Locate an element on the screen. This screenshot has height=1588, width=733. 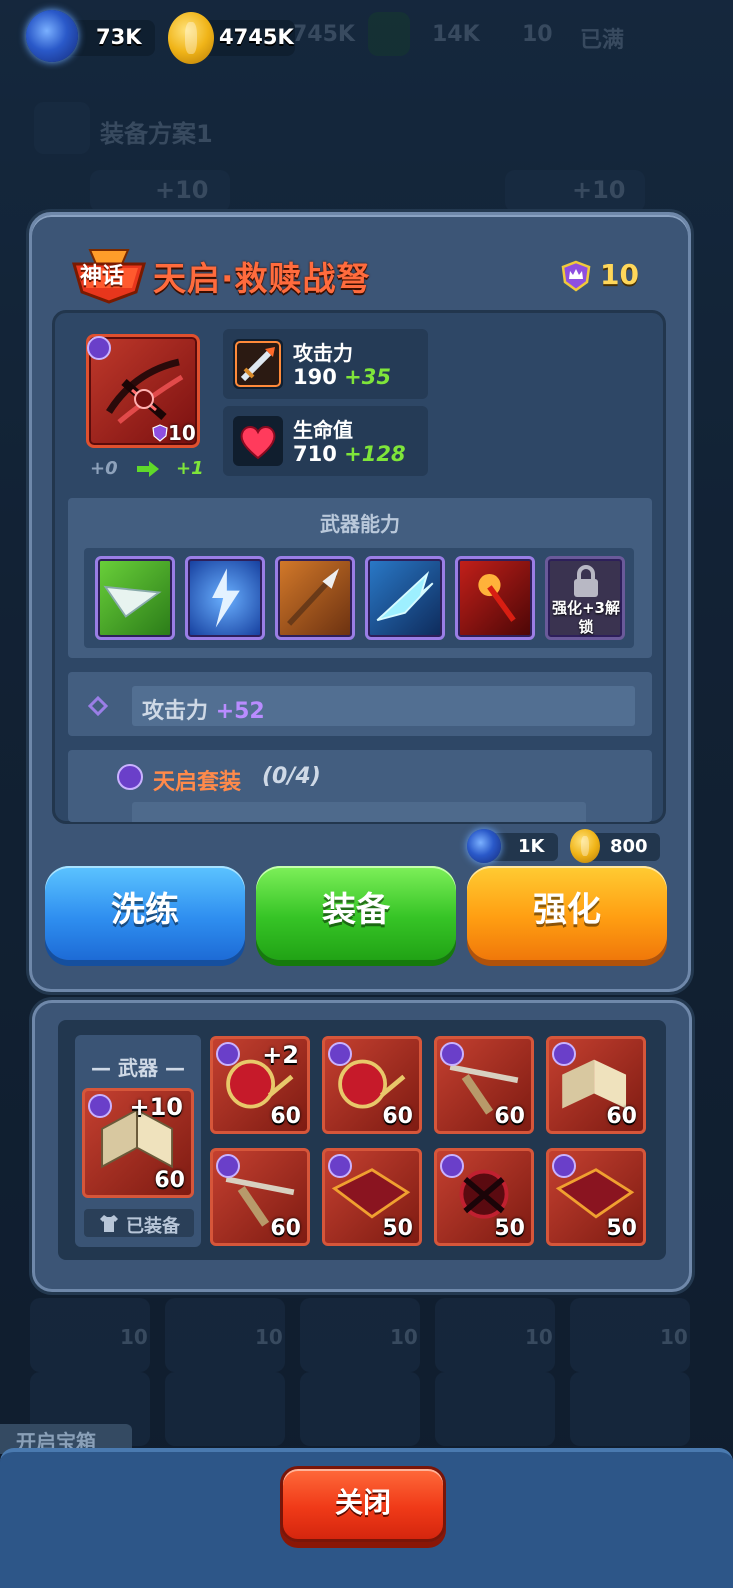
upgrade-from: +0 is located at coordinates (104, 468).